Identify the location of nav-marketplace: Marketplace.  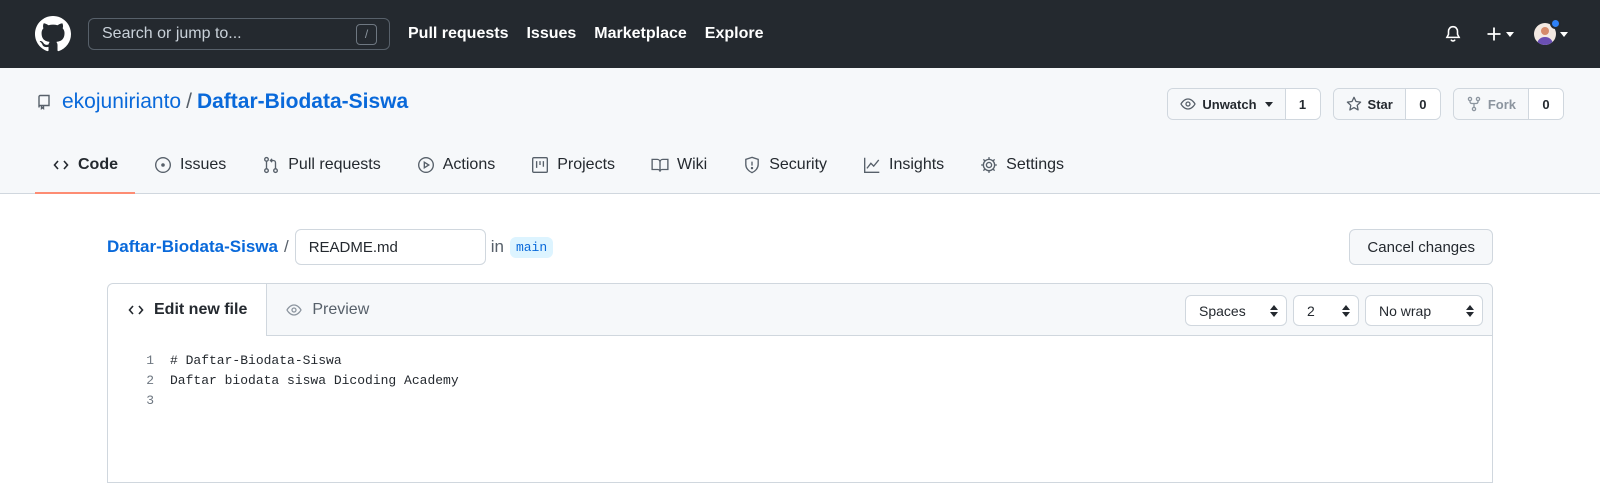
(640, 34).